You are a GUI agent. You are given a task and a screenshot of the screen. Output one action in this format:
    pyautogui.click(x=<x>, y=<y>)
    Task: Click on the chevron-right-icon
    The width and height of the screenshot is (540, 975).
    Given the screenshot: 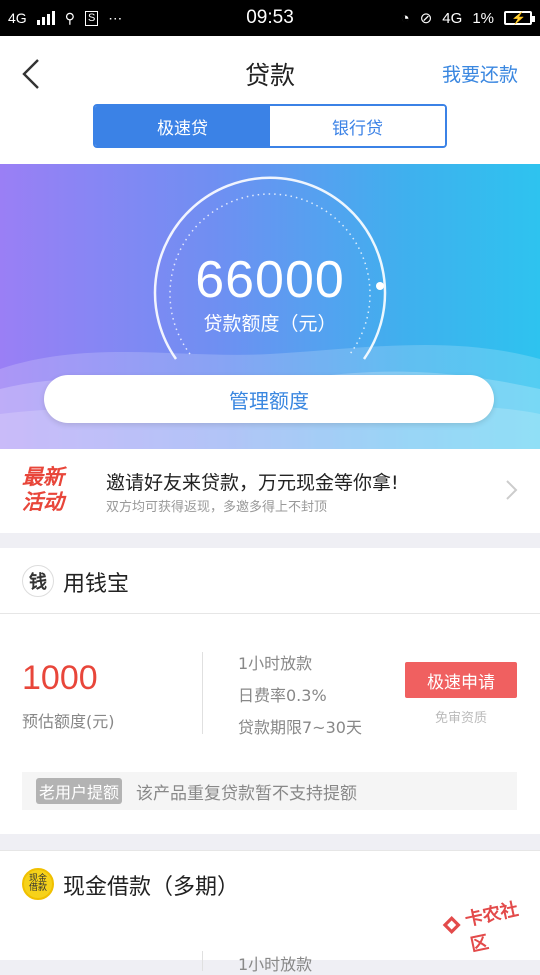 What is the action you would take?
    pyautogui.click(x=512, y=490)
    